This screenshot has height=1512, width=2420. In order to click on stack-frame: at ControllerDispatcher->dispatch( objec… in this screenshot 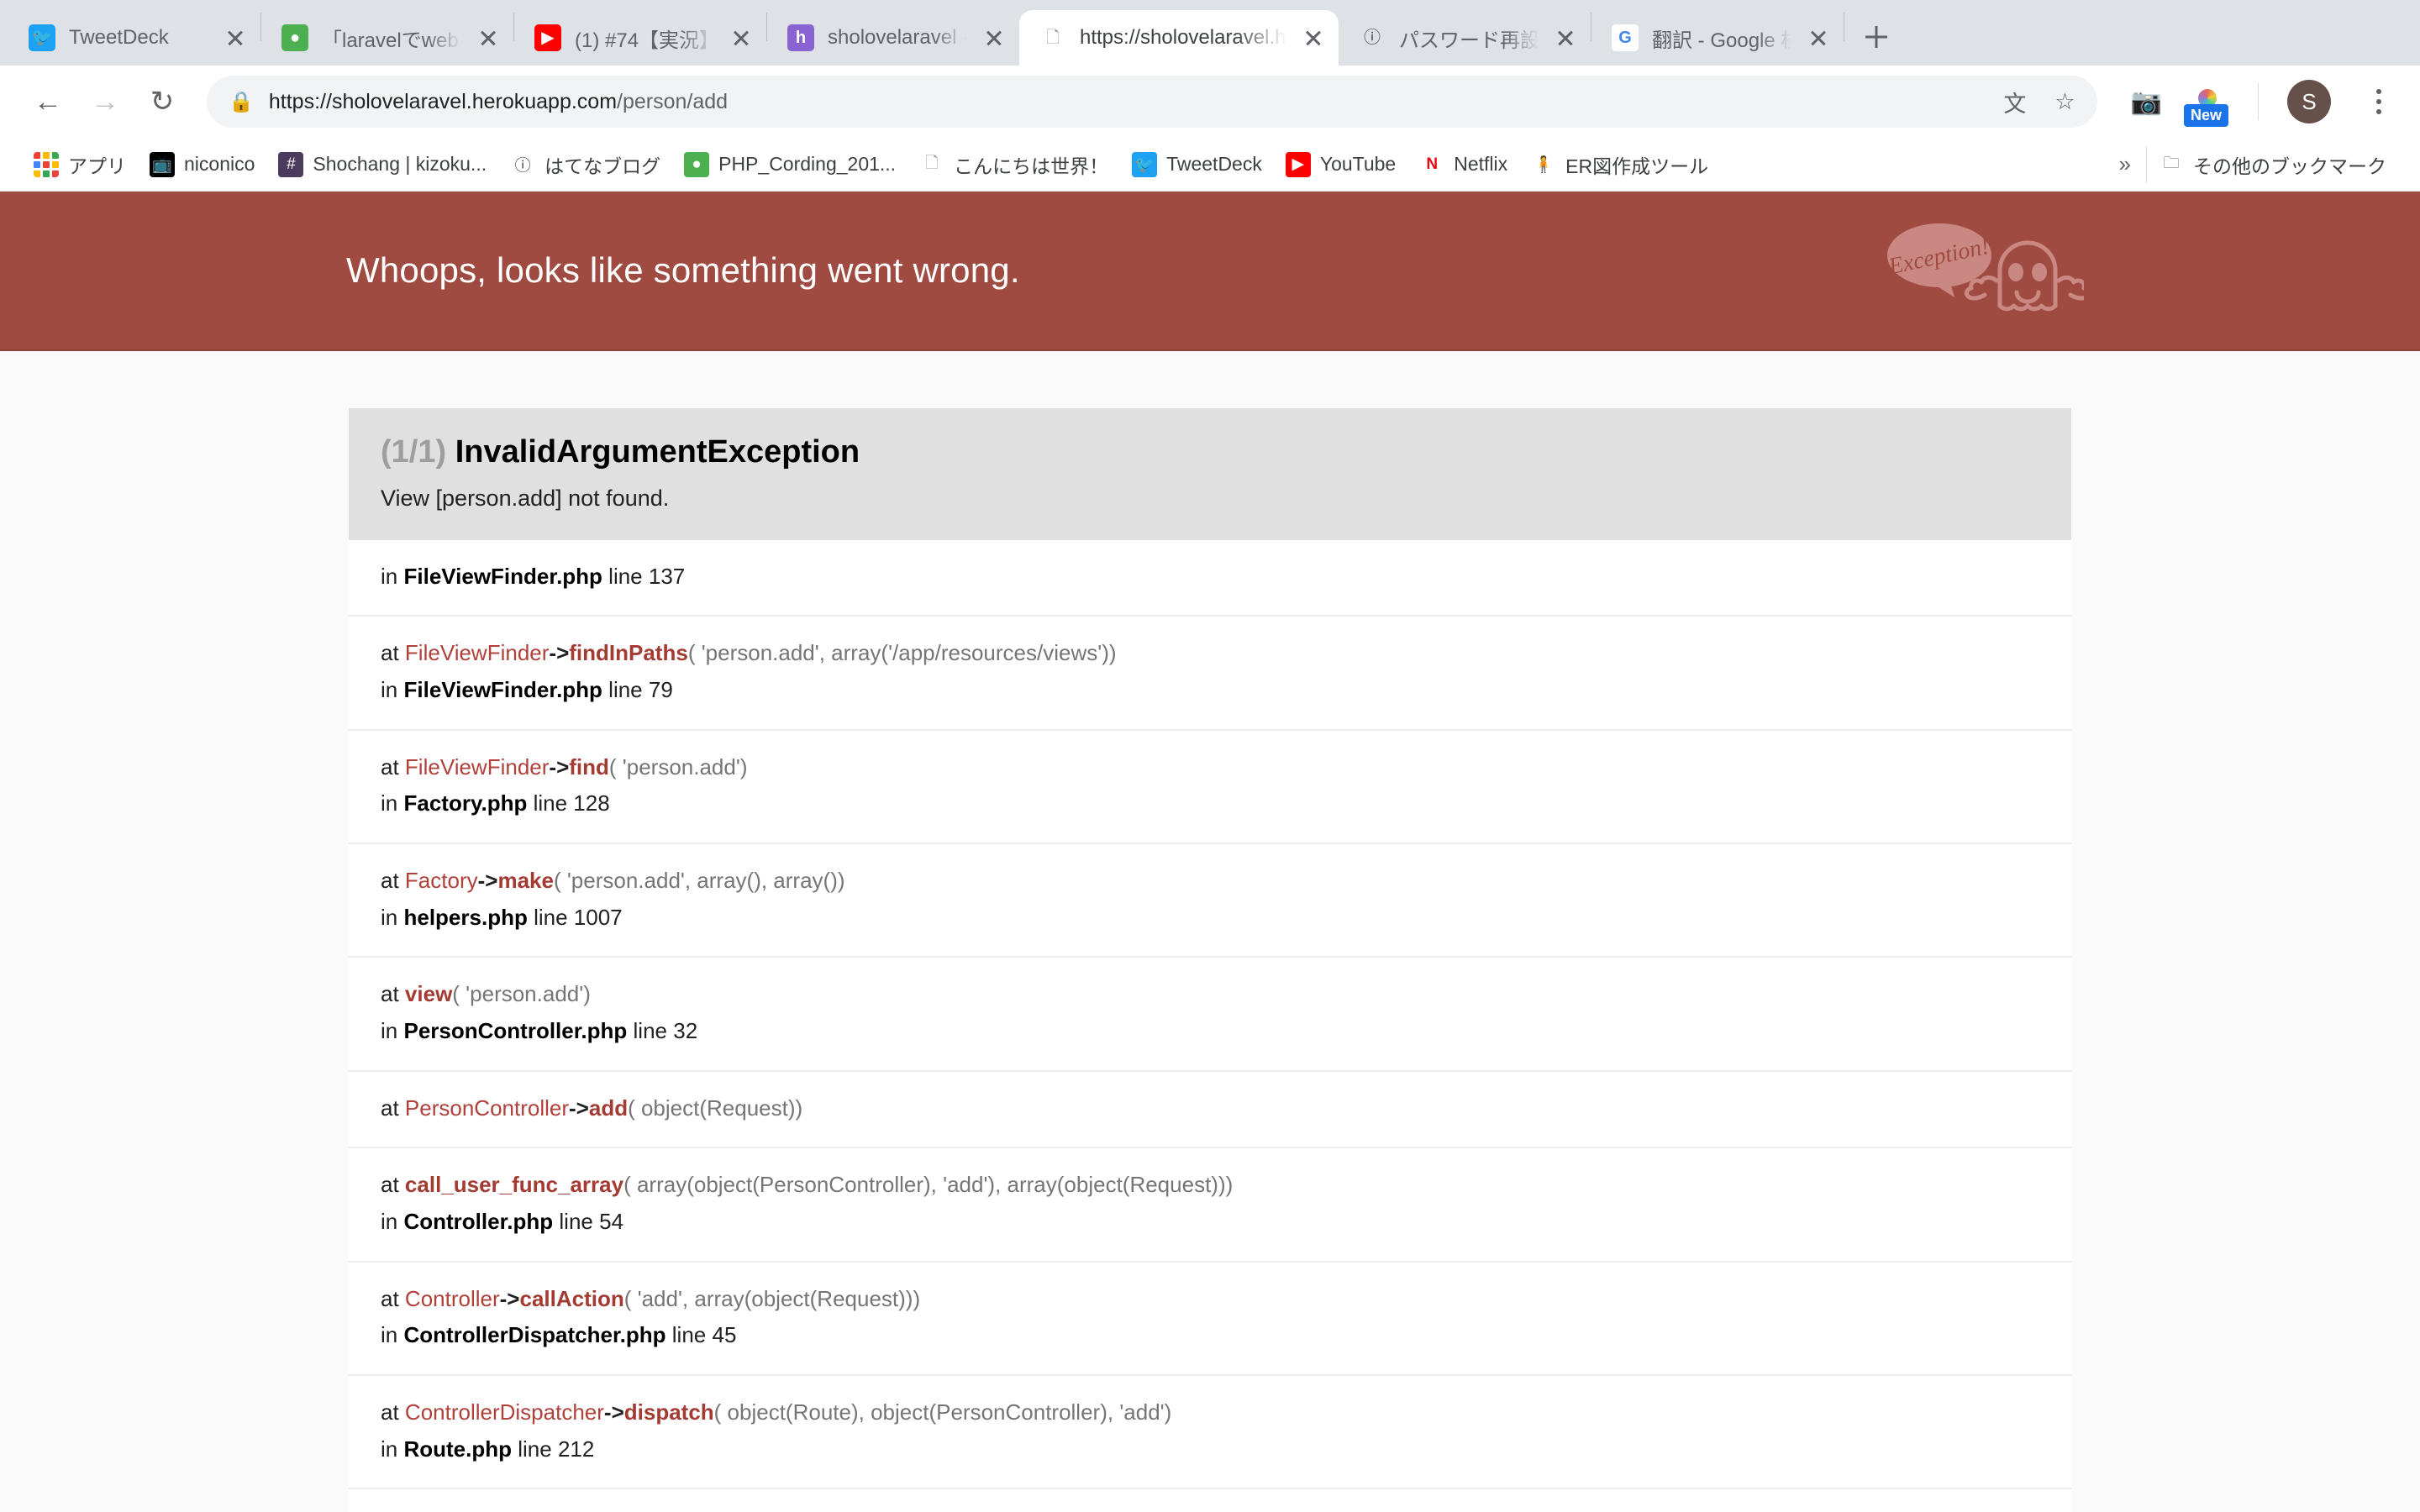, I will do `click(1210, 1433)`.